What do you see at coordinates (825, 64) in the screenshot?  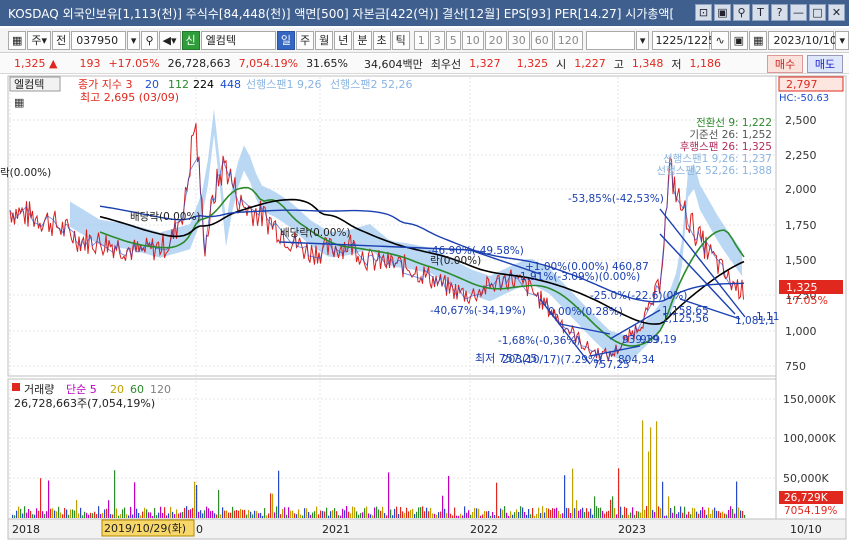 I see `sell-button: 매도` at bounding box center [825, 64].